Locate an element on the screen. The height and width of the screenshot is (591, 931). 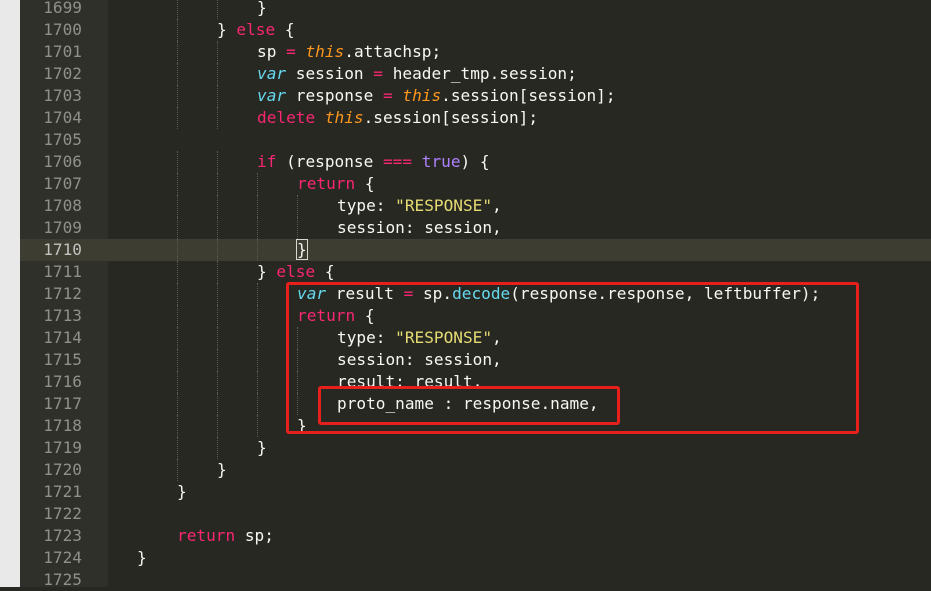
code-line: 1713 return { is located at coordinates (475, 316).